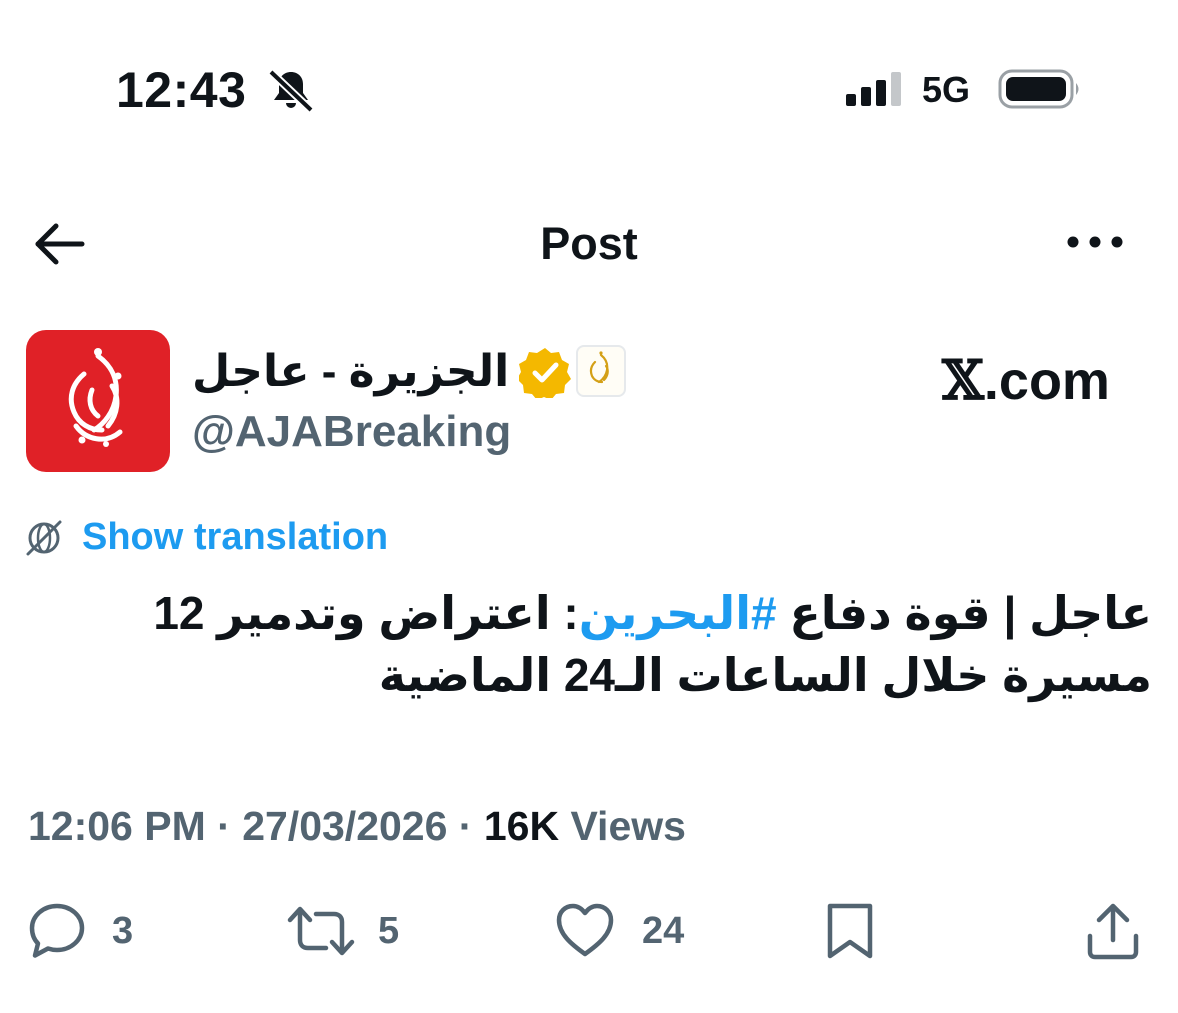 The image size is (1178, 1013). I want to click on battery-icon, so click(1038, 89).